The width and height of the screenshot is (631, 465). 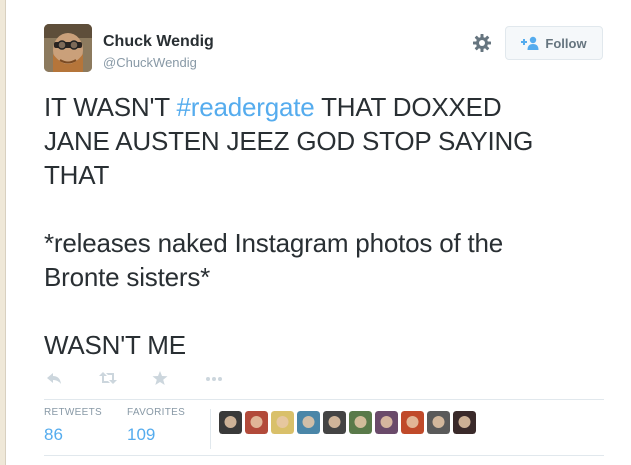 I want to click on page-left-border, so click(x=3, y=232).